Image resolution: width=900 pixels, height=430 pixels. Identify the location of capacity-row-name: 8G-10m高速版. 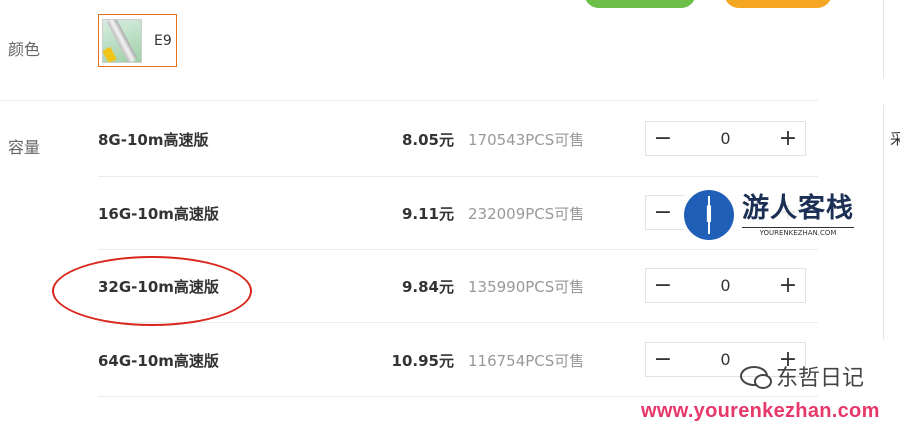
(153, 140).